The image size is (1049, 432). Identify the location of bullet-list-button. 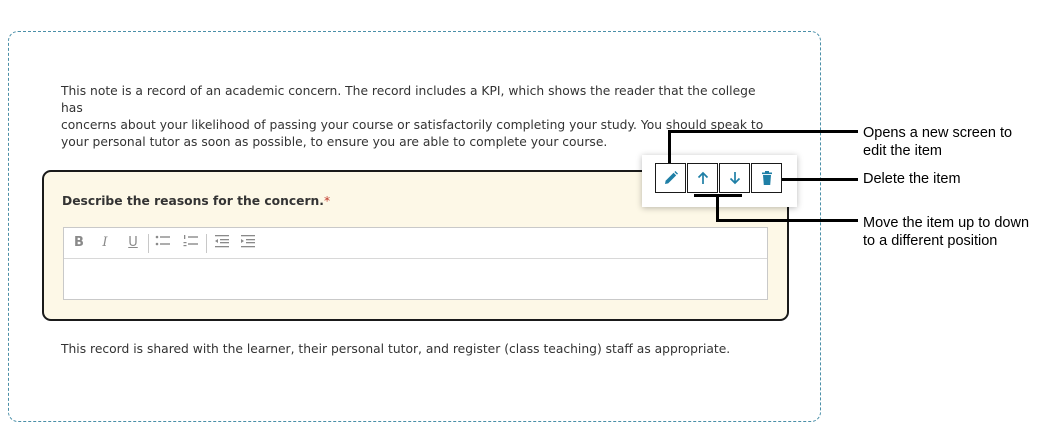
(163, 243).